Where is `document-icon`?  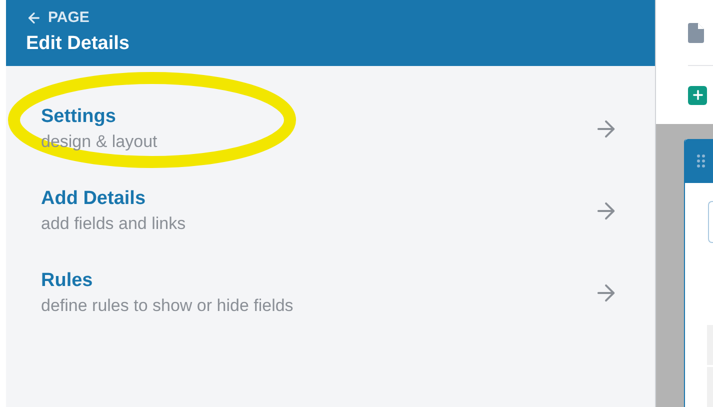
document-icon is located at coordinates (696, 33).